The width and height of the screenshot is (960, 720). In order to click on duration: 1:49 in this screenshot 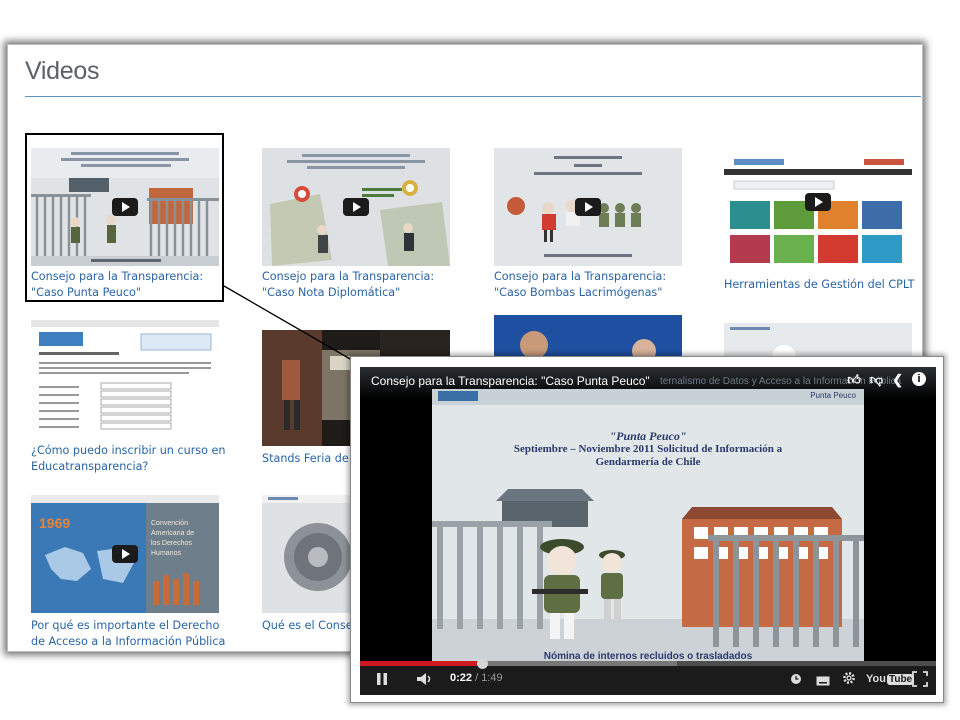, I will do `click(492, 678)`.